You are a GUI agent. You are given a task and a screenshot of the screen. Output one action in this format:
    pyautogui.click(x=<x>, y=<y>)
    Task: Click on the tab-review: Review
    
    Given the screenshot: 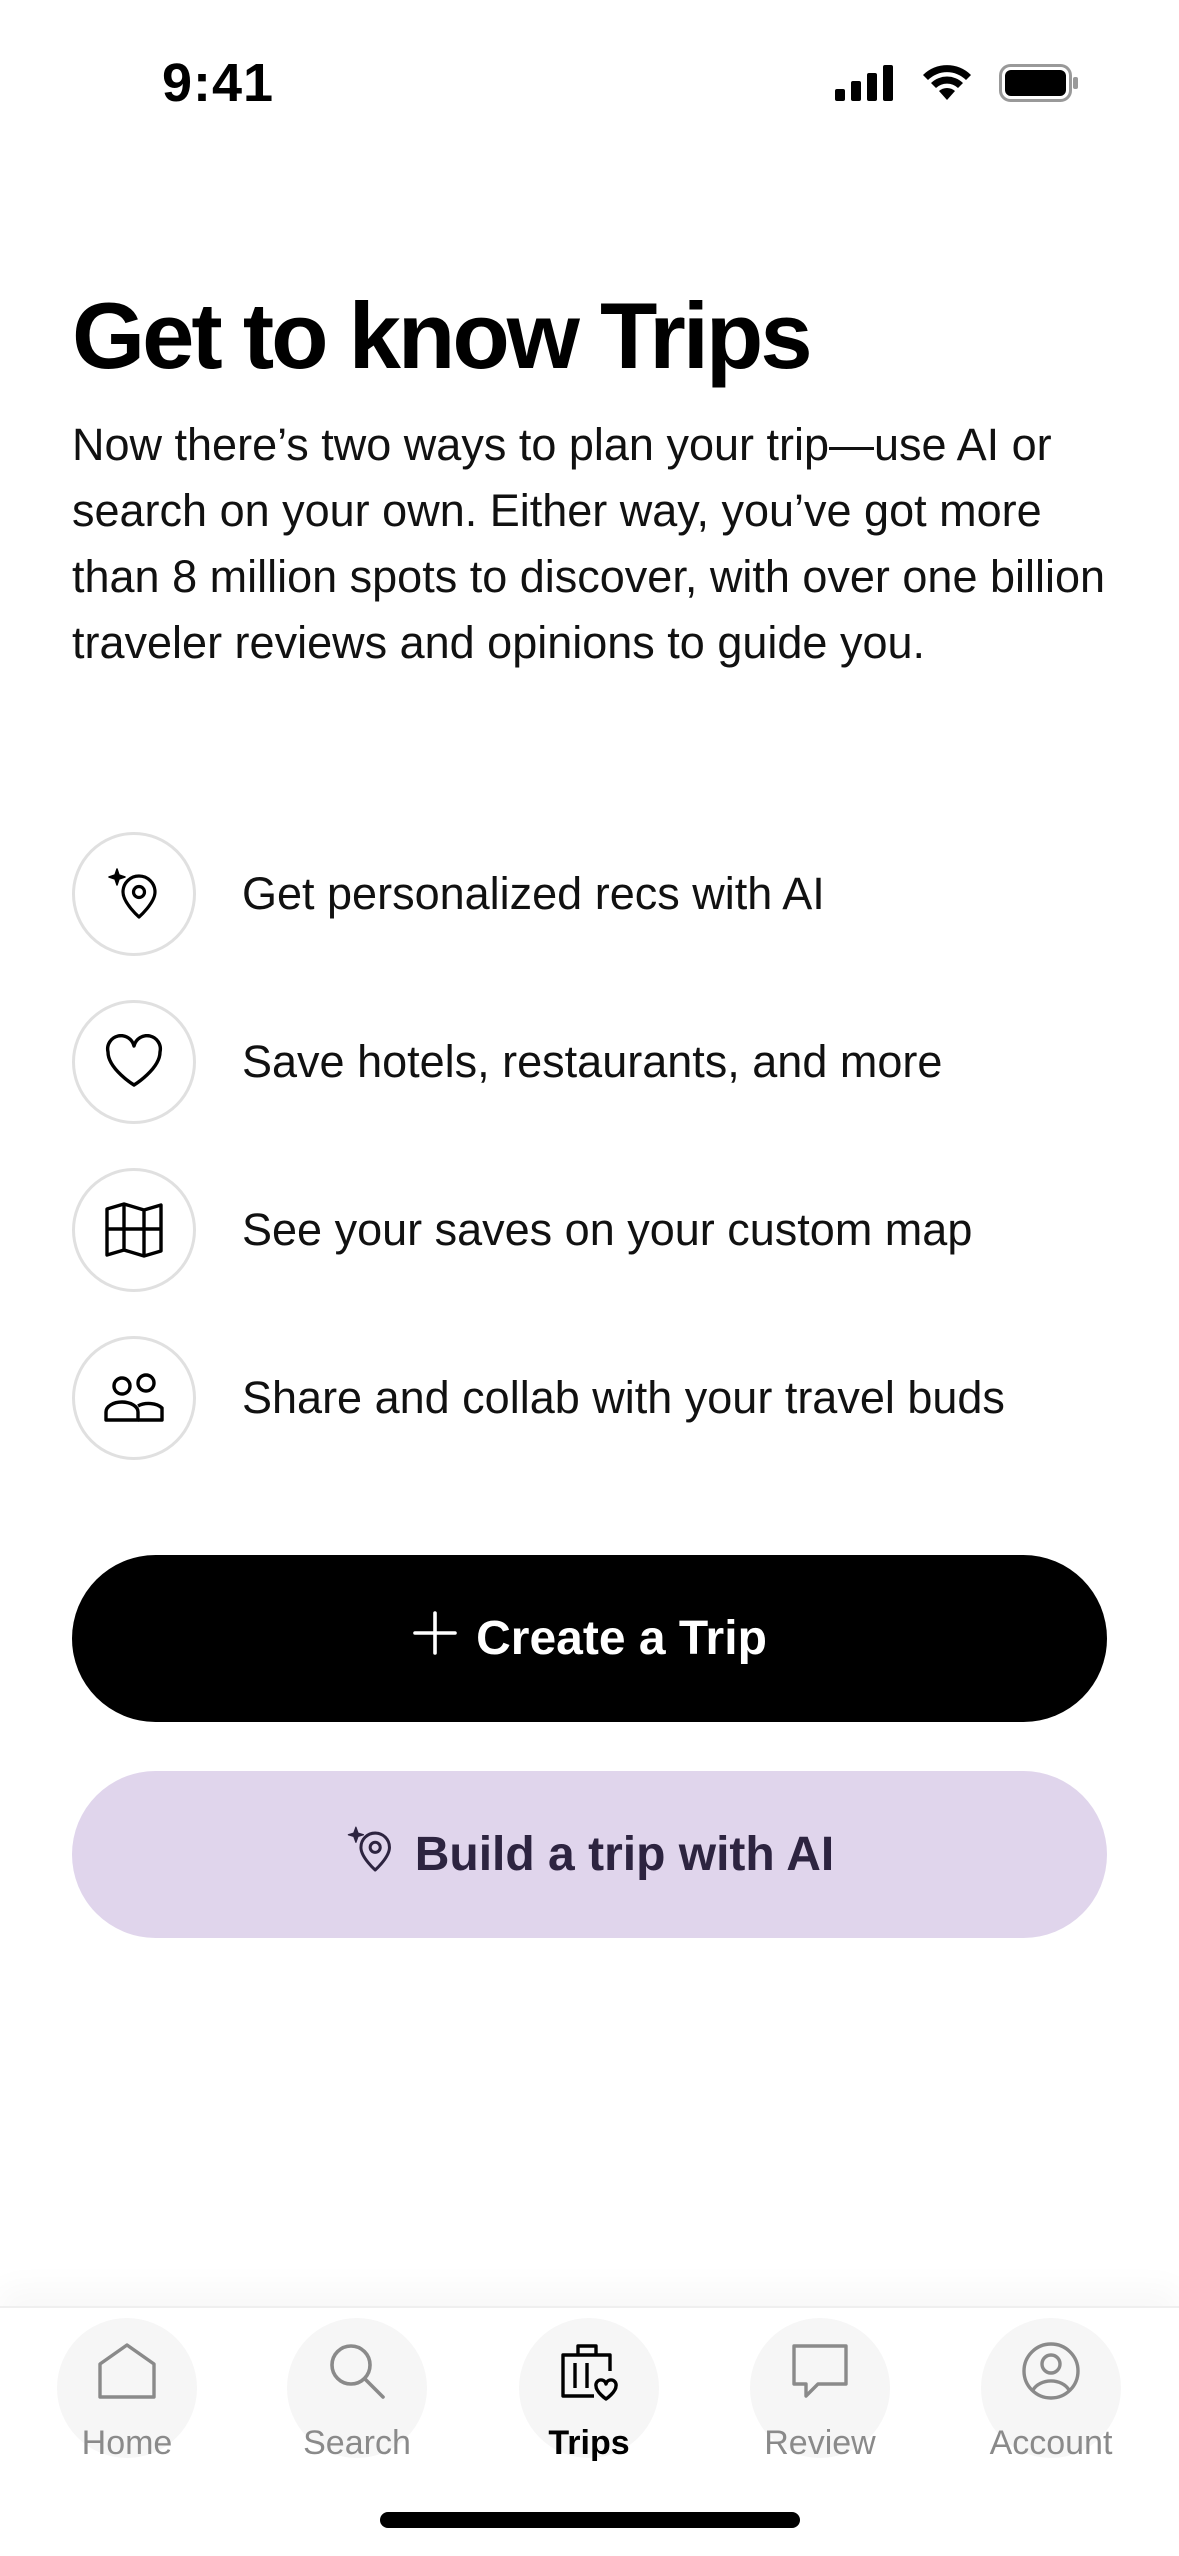 What is the action you would take?
    pyautogui.click(x=820, y=2402)
    